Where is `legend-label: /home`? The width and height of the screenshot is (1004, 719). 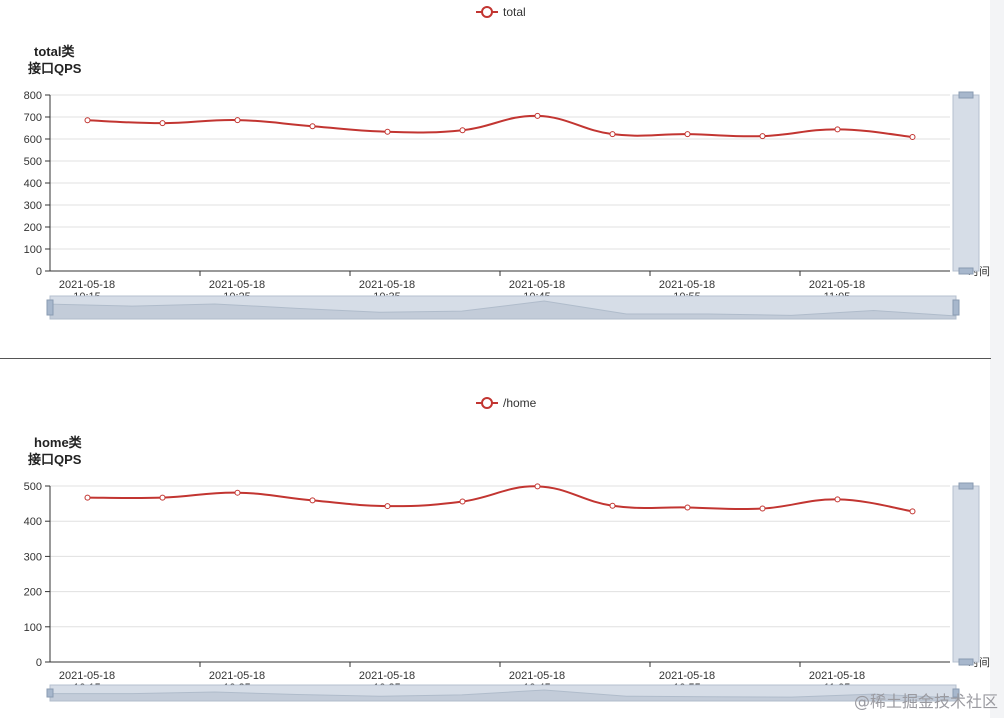
legend-label: /home is located at coordinates (520, 403).